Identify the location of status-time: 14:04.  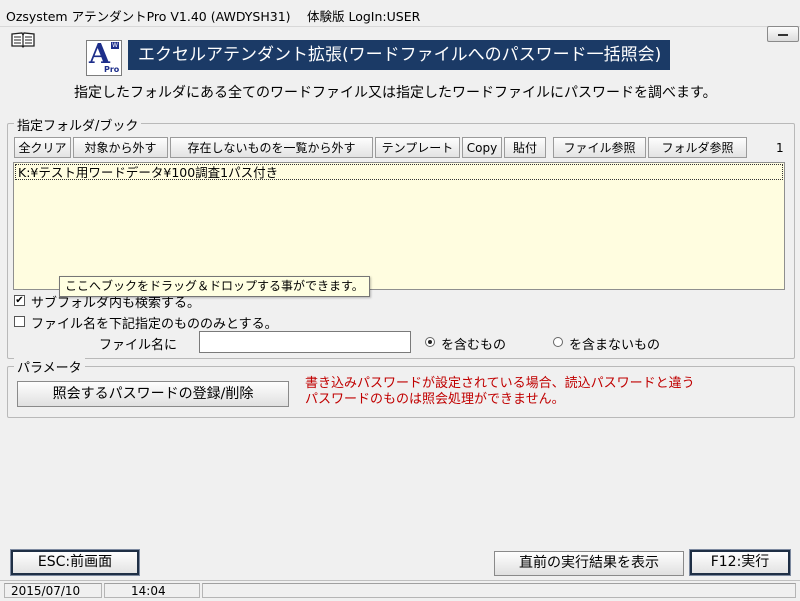
(152, 590).